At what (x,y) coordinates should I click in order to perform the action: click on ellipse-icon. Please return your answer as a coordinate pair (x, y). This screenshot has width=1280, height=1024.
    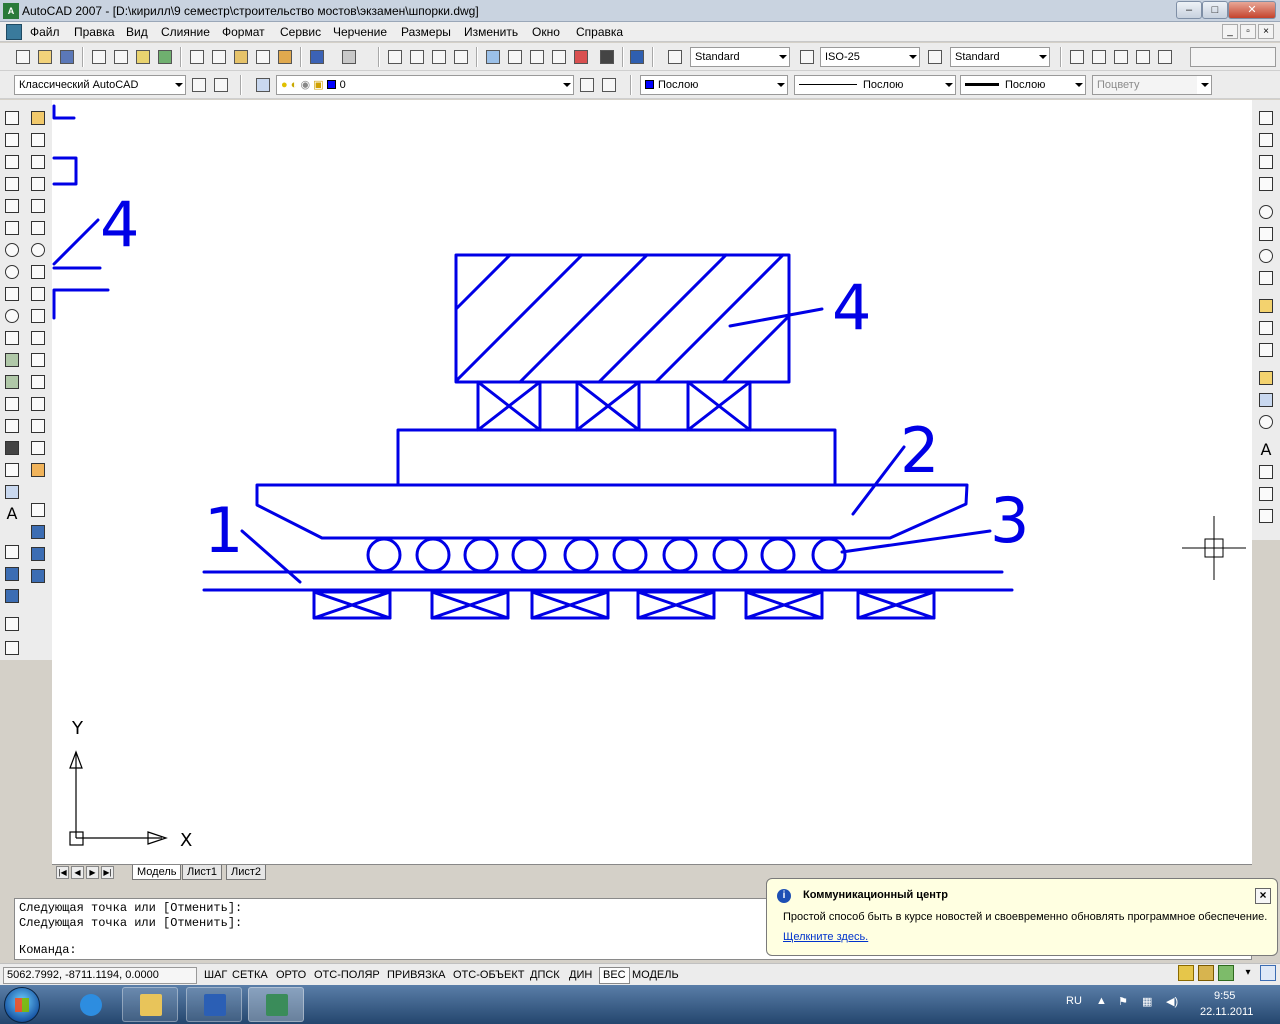
    Looking at the image, I should click on (12, 316).